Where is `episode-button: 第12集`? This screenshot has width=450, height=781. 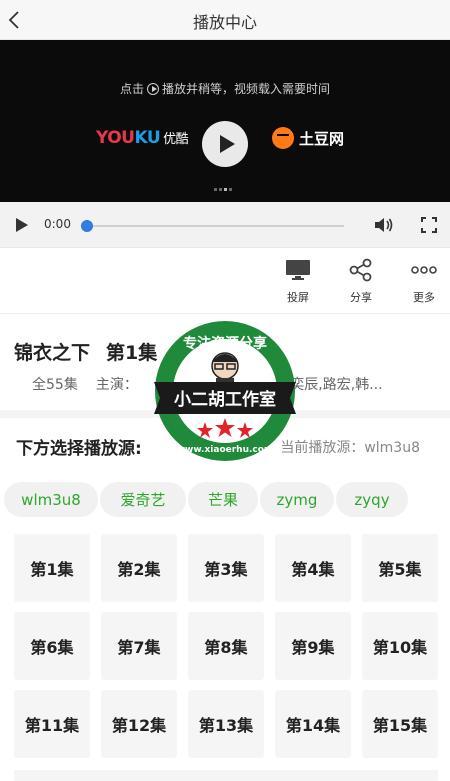 episode-button: 第12集 is located at coordinates (139, 724).